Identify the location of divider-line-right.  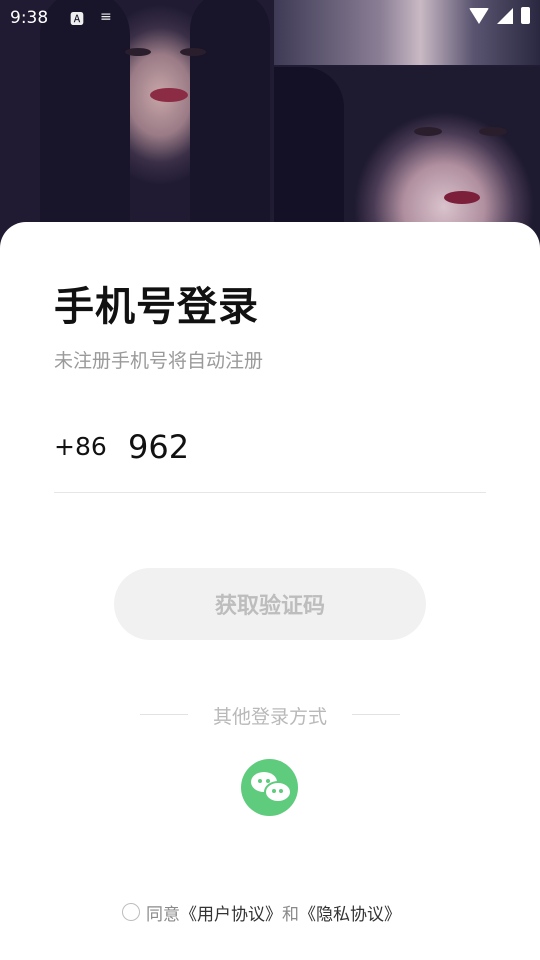
(376, 714).